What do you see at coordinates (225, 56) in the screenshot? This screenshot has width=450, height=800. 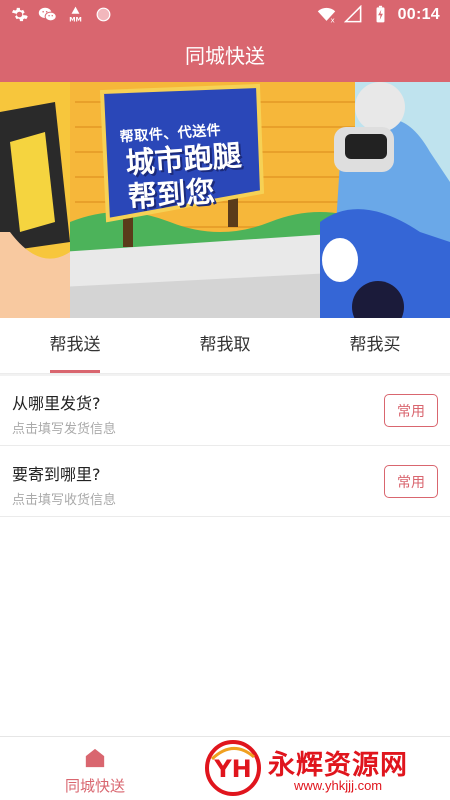 I see `app-bar-title: 同城快送` at bounding box center [225, 56].